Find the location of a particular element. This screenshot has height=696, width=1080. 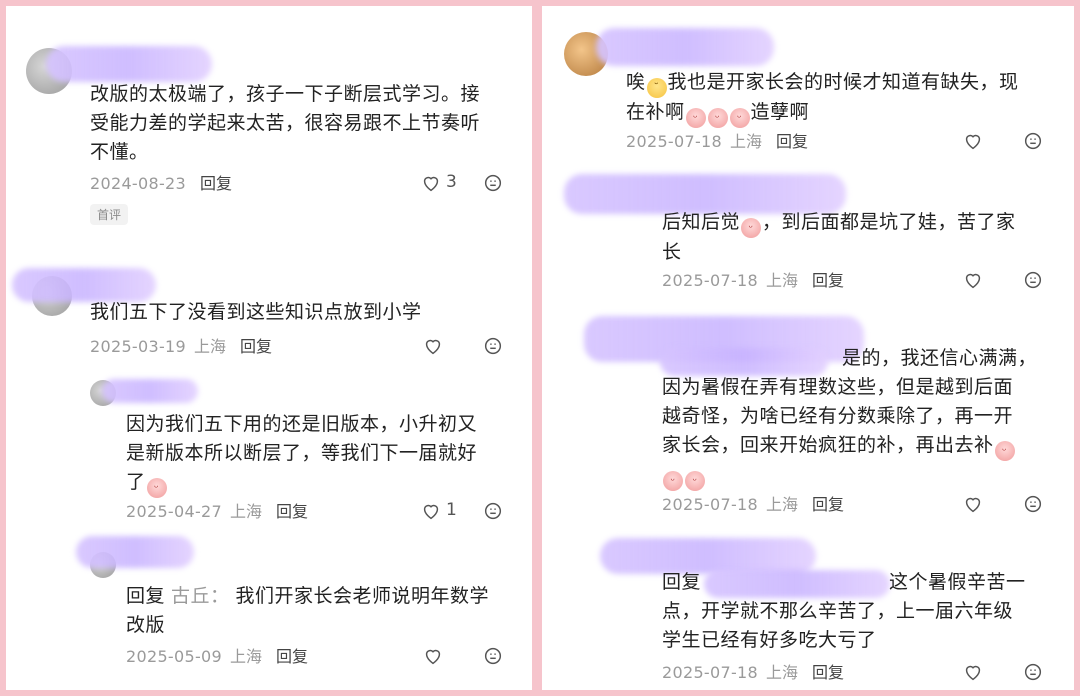

comment-line: ，到后面都是坑了娃，苦了家 is located at coordinates (889, 222).